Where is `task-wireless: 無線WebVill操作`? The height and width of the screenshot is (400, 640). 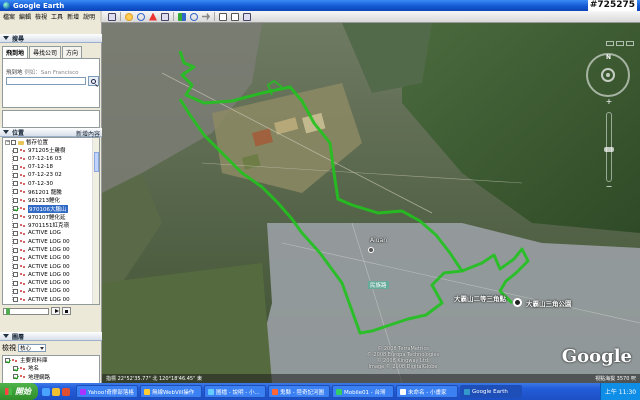
task-wireless: 無線WebVill操作 is located at coordinates (171, 391).